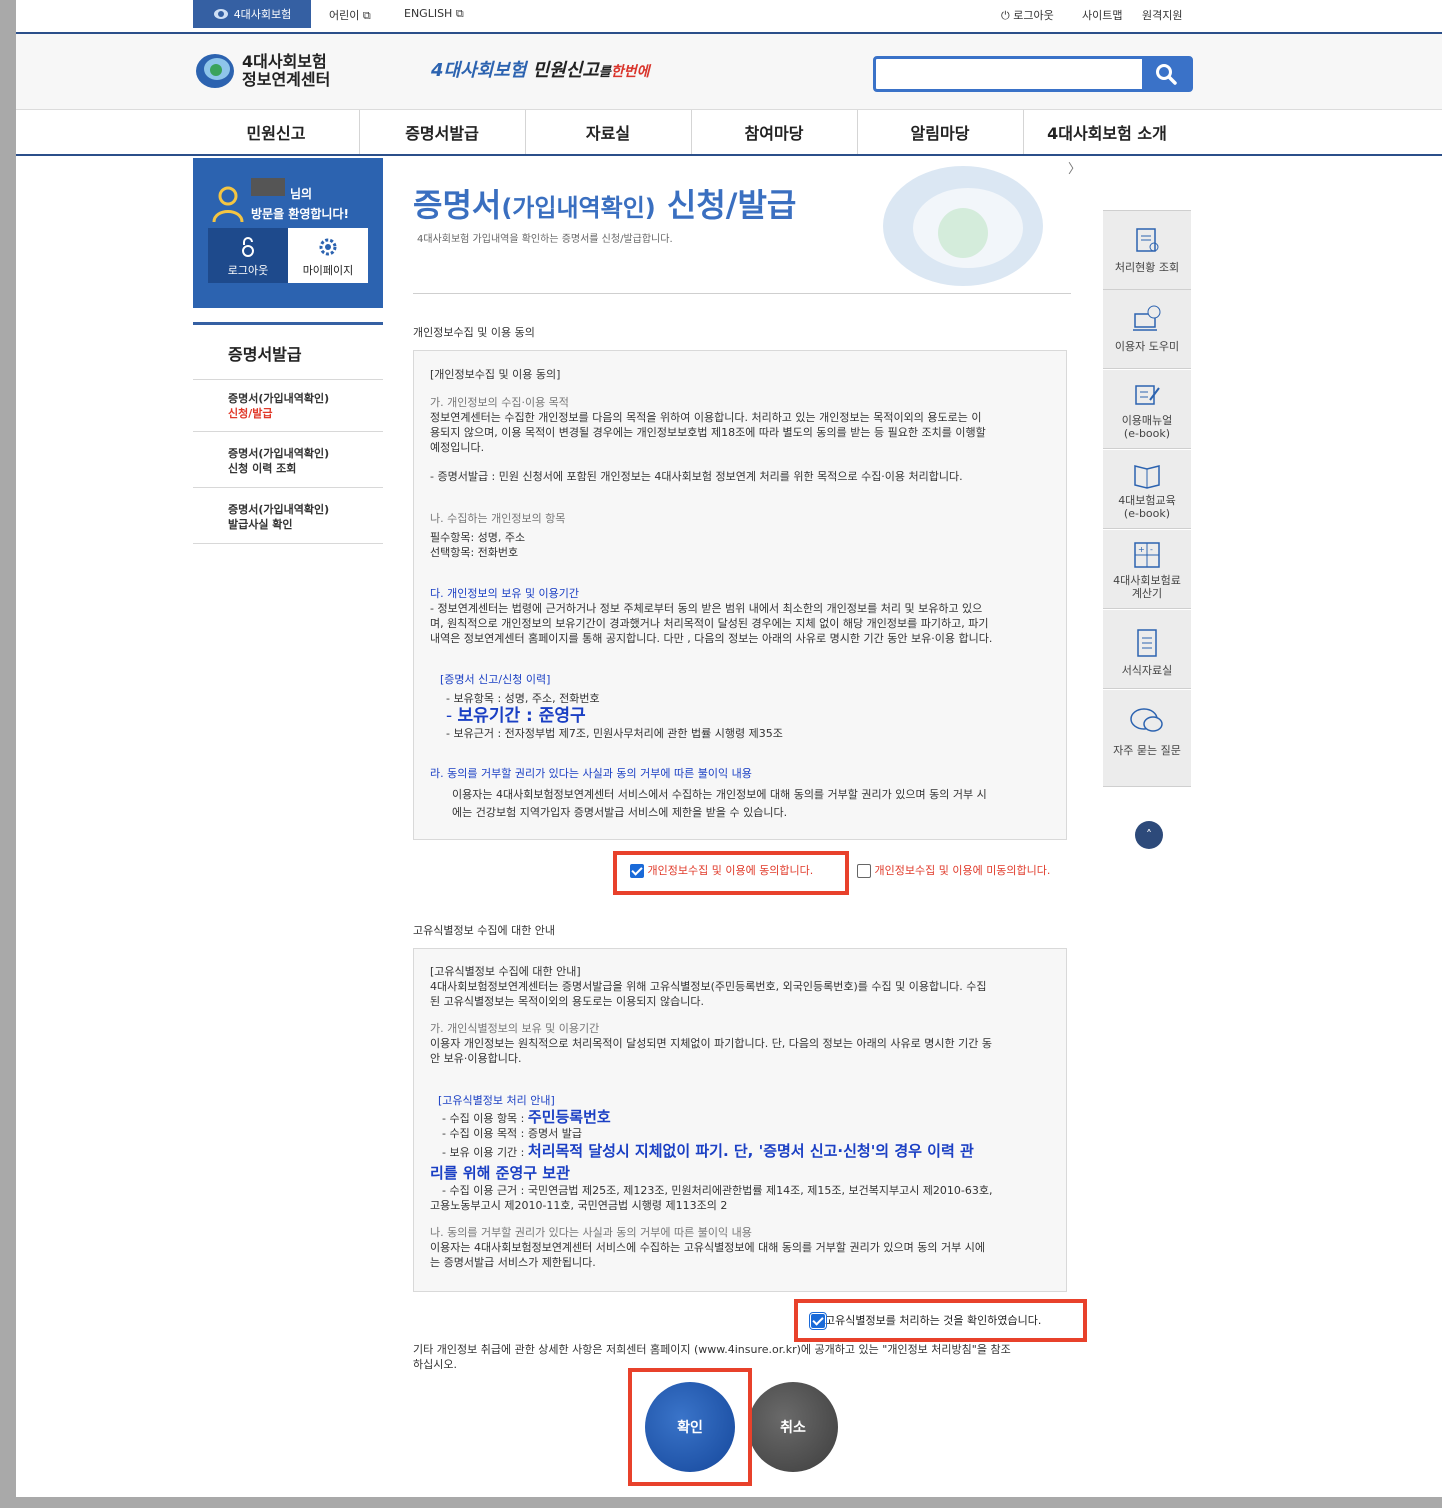  What do you see at coordinates (565, 70) in the screenshot?
I see `slogan-part2: 민원신고` at bounding box center [565, 70].